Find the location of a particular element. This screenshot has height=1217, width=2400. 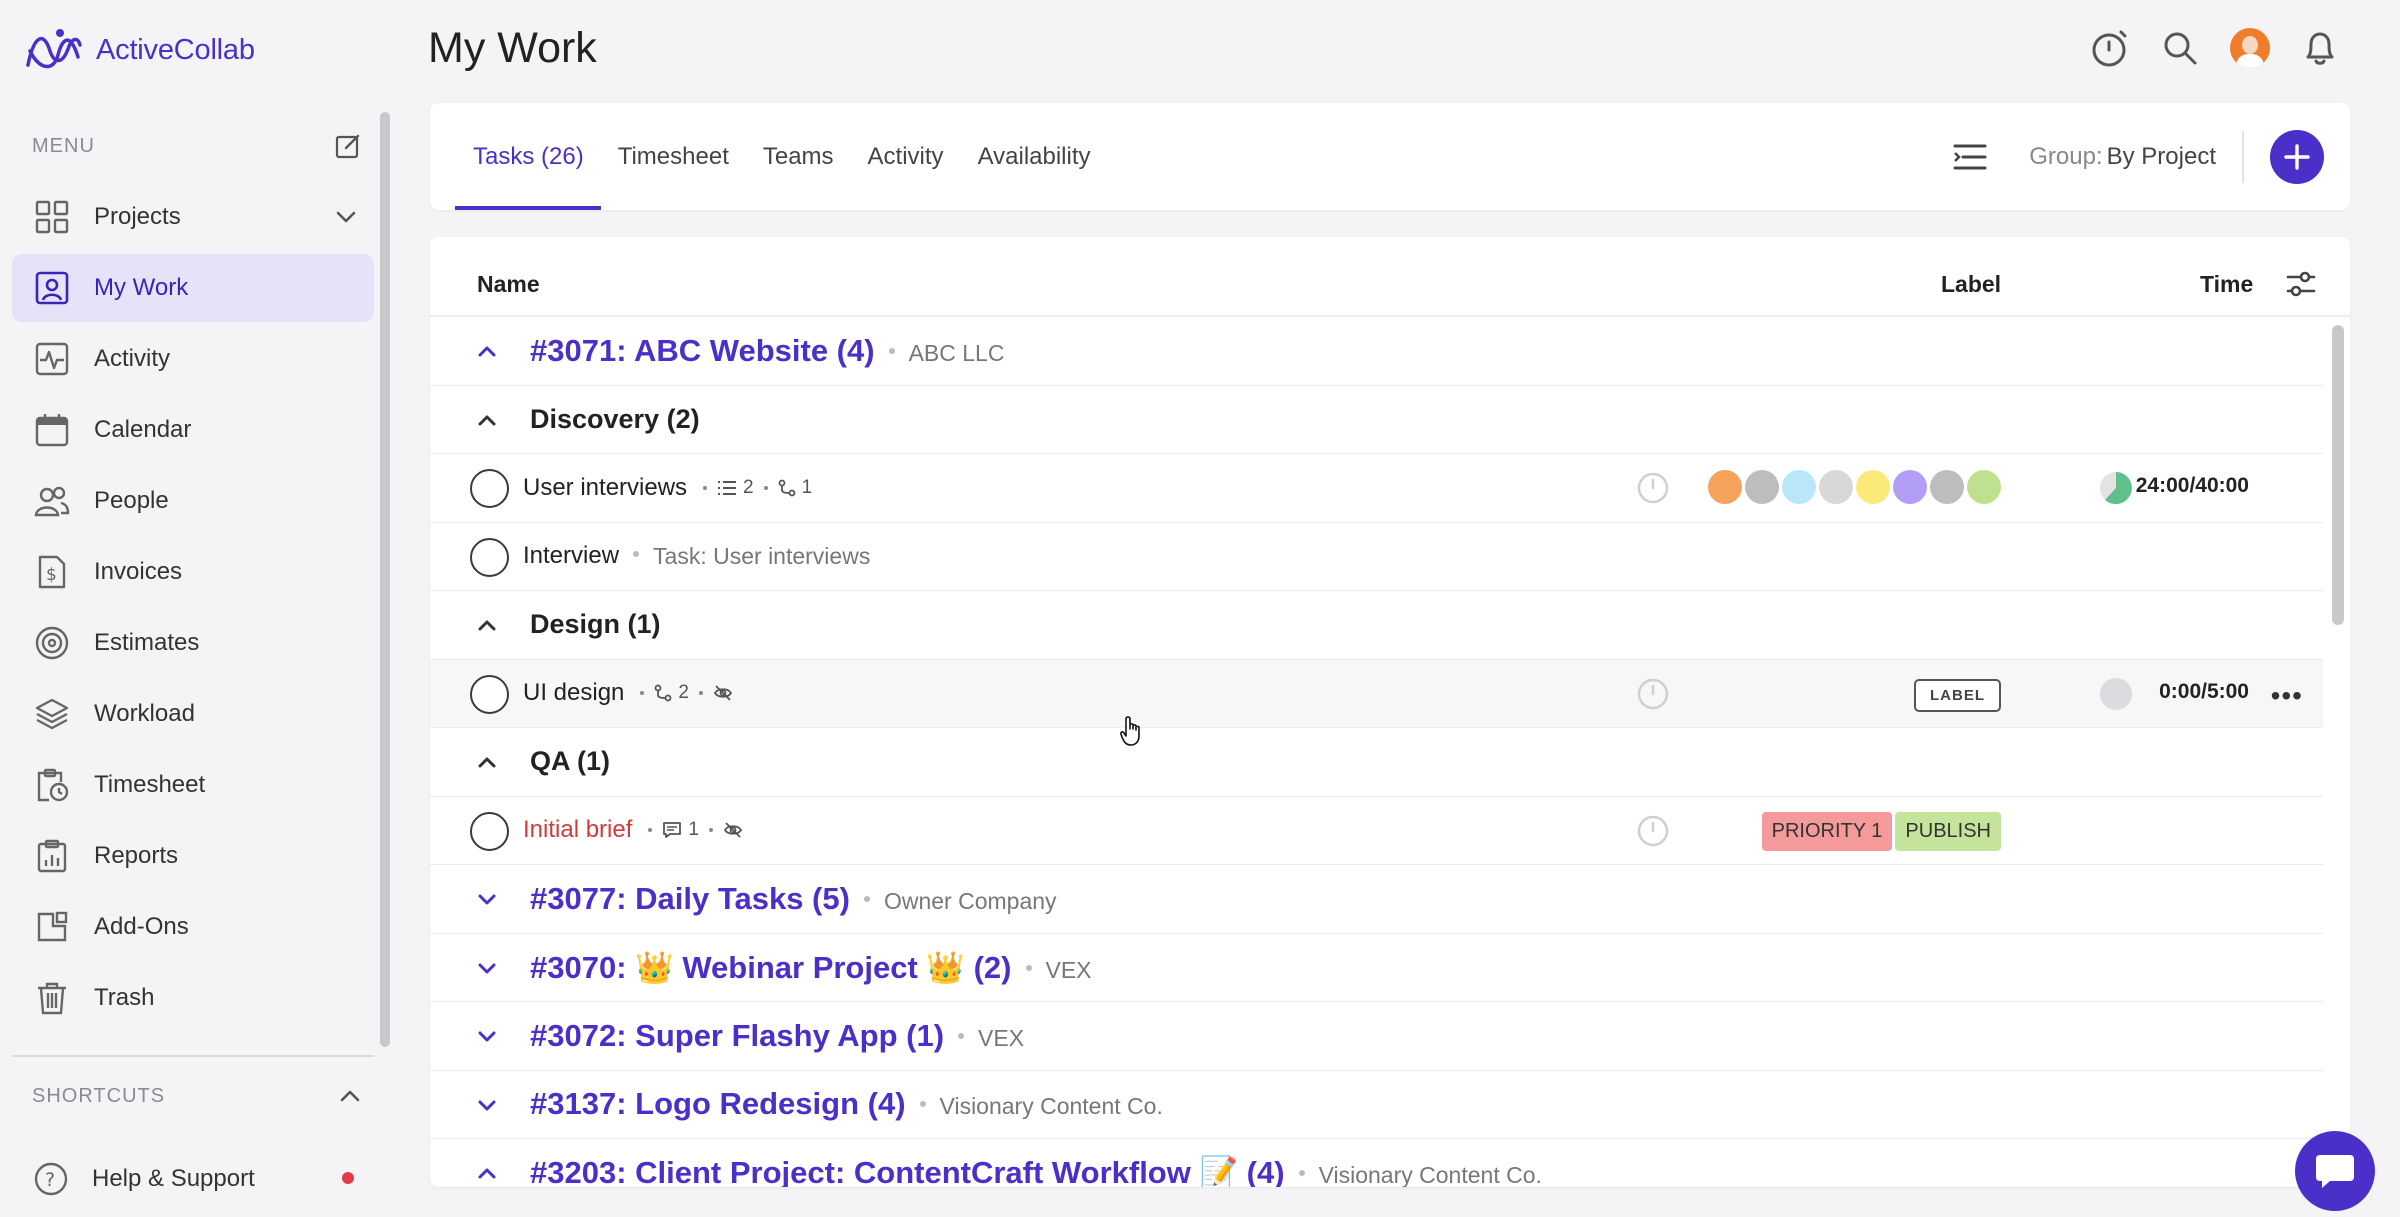

project-title: #3077: Daily Tasks (5) Owner Company is located at coordinates (793, 899).